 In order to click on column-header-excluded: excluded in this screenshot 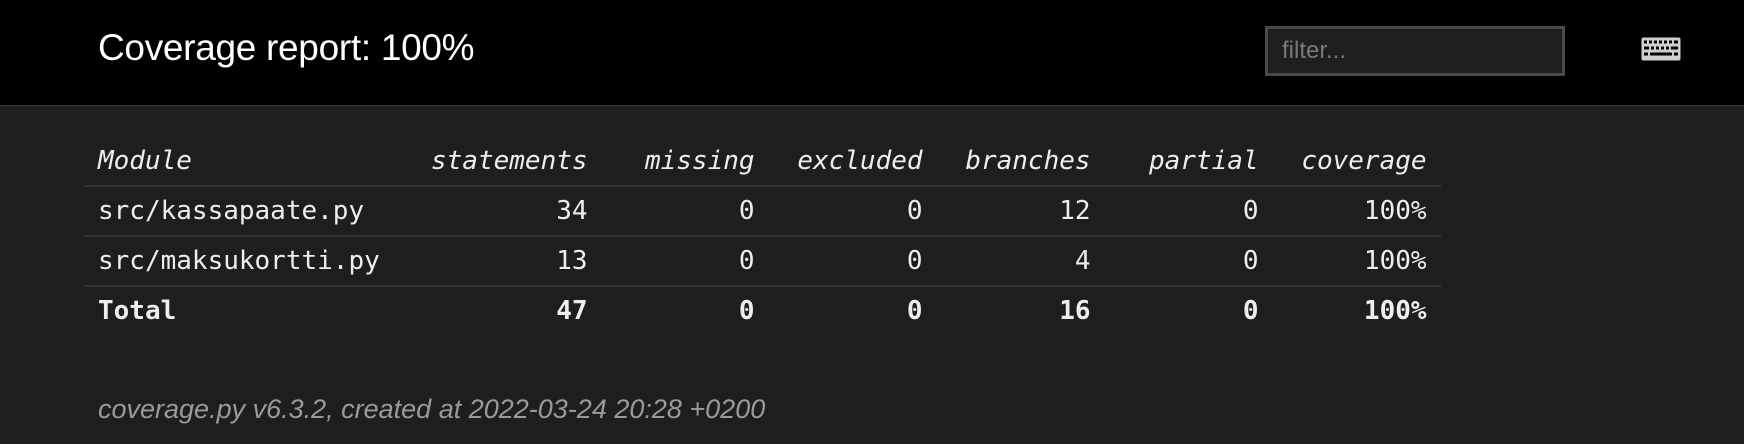, I will do `click(852, 161)`.